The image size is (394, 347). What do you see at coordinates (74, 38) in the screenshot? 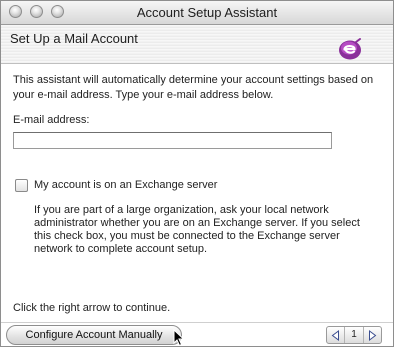
I see `step-title: Set Up a Mail Account` at bounding box center [74, 38].